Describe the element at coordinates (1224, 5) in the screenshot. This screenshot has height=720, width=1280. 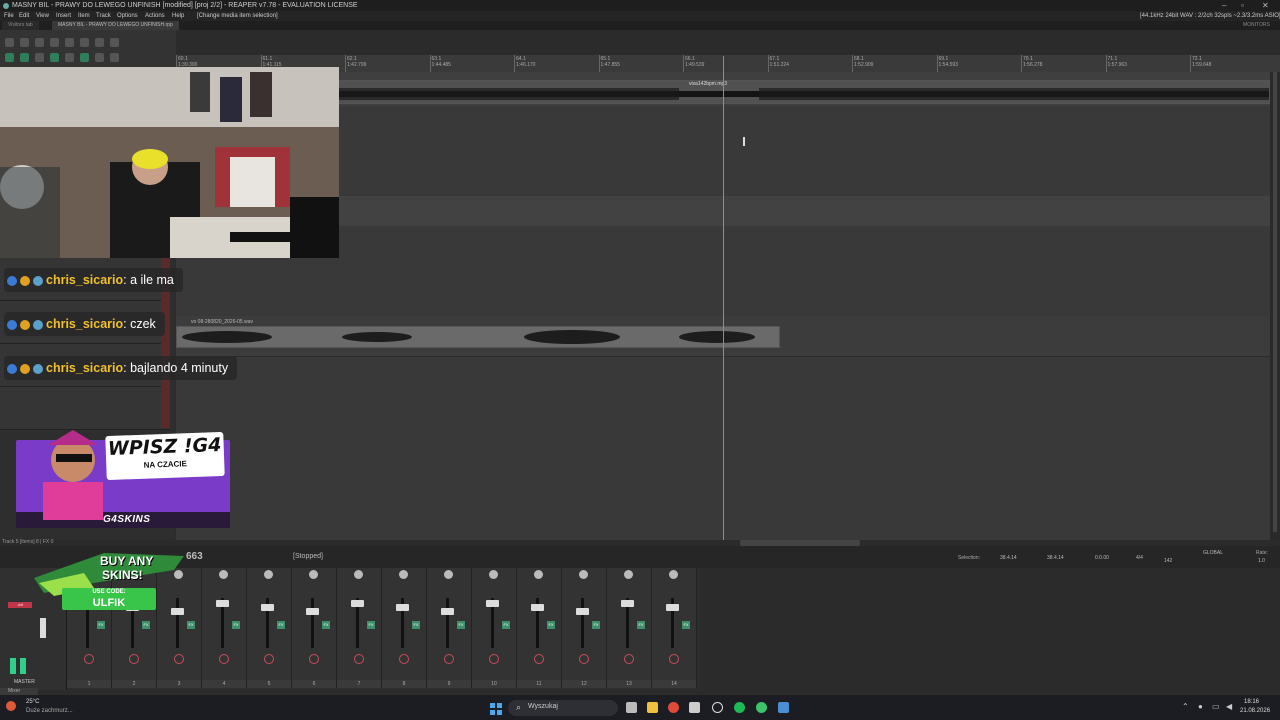
I see `minimize-button: –` at that location.